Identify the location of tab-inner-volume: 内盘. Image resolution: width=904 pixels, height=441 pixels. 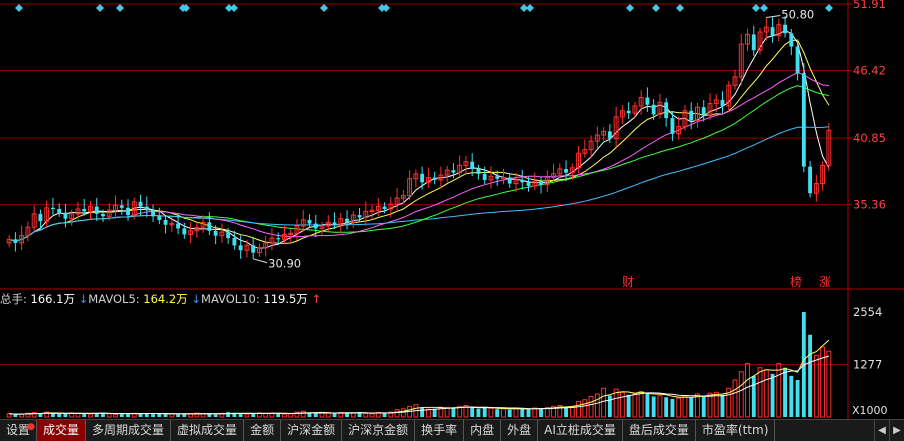
(483, 430).